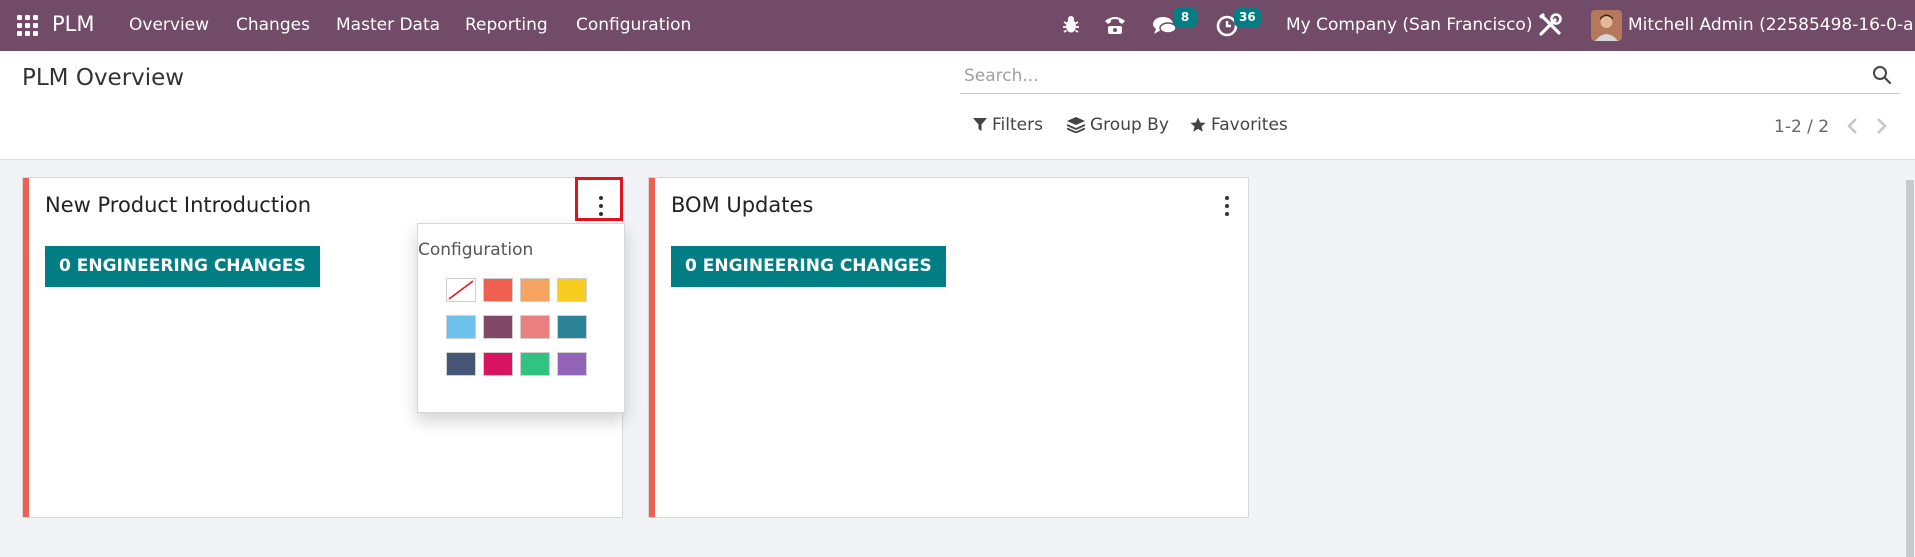  Describe the element at coordinates (1801, 127) in the screenshot. I see `pager-value: 1-2 / 2` at that location.